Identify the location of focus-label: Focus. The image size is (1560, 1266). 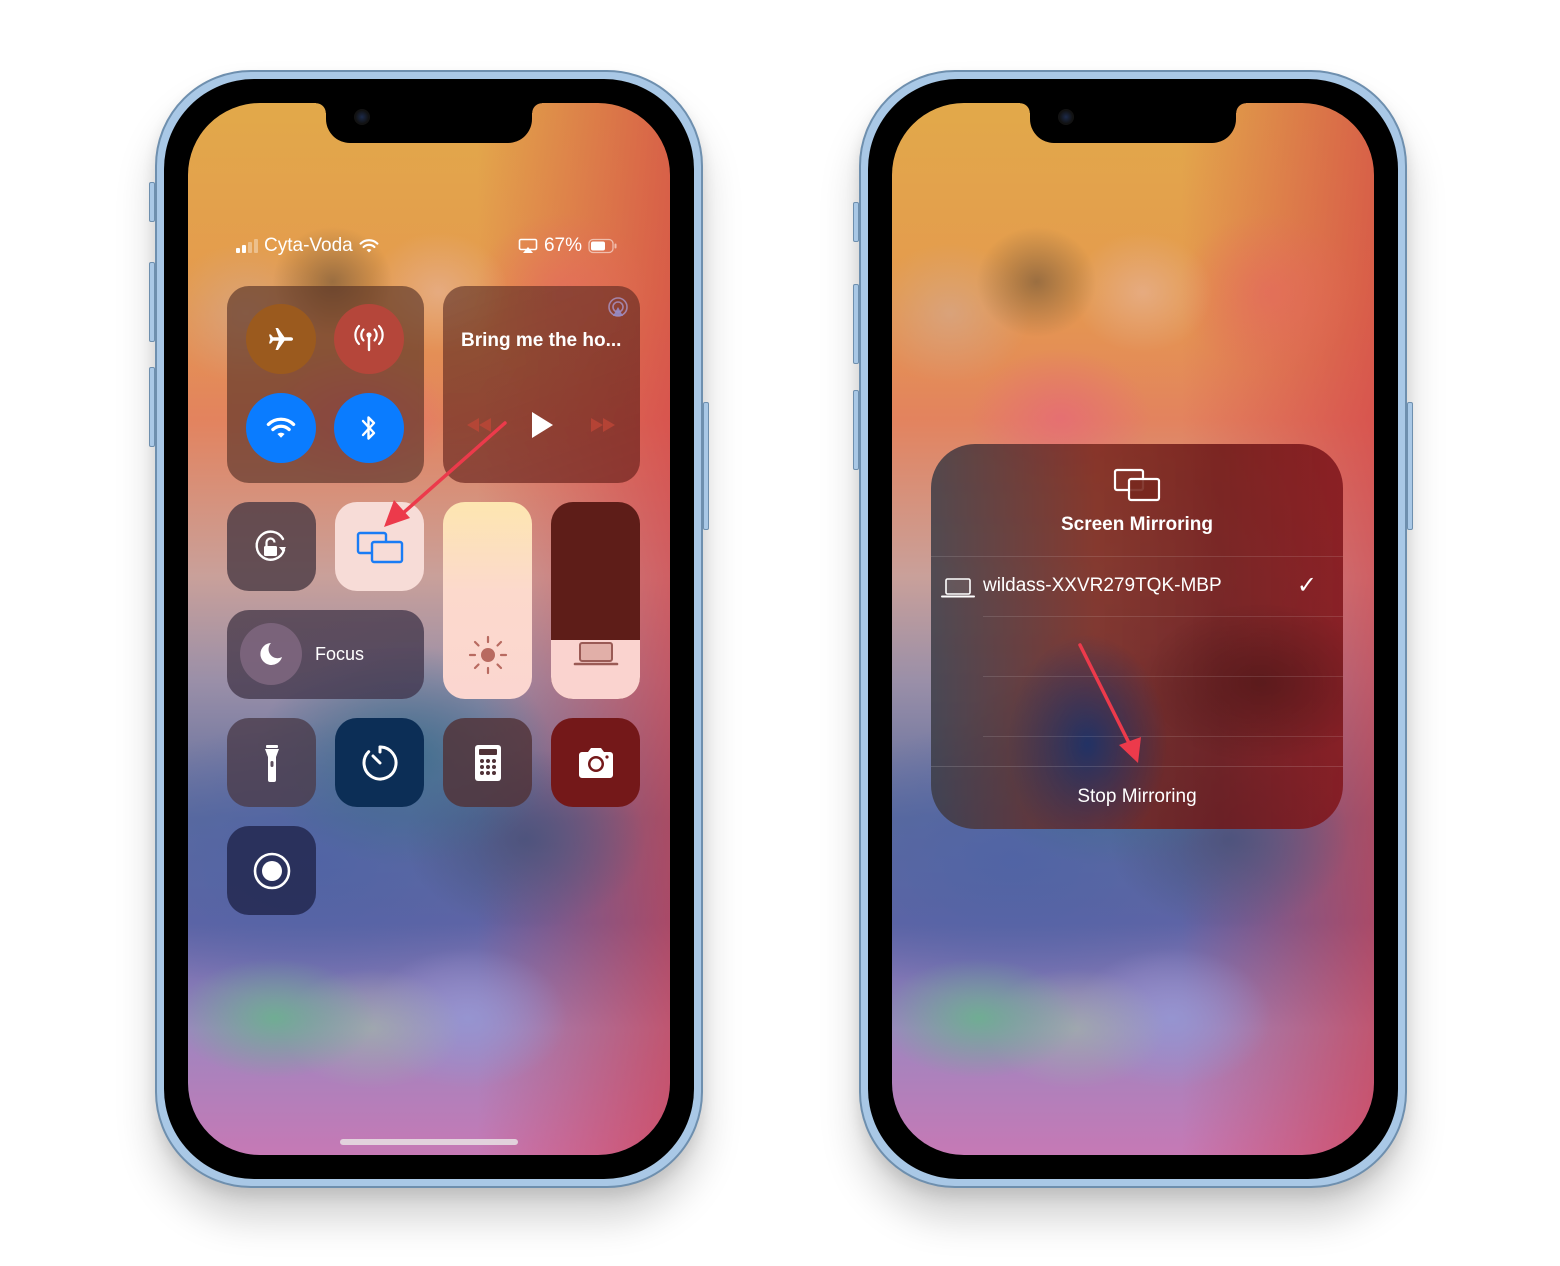
(340, 654).